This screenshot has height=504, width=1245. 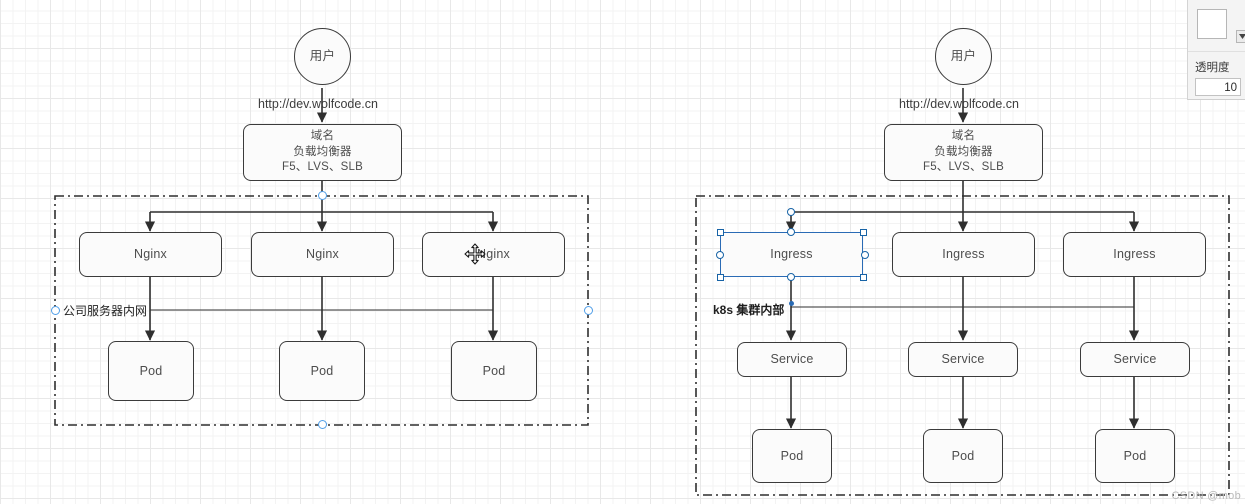 I want to click on fill-color-picker, so click(x=1221, y=26).